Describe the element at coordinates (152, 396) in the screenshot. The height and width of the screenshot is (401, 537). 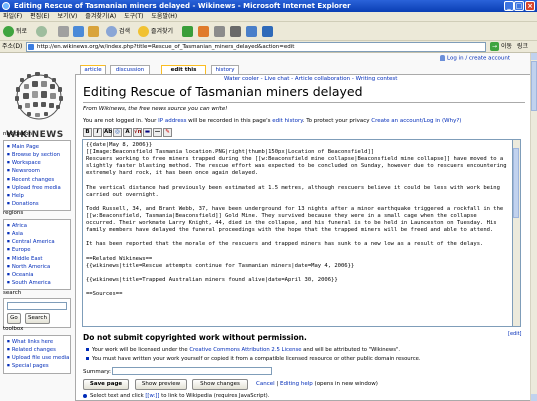
I see `wikipedia-link-insert: [[w:]]` at that location.